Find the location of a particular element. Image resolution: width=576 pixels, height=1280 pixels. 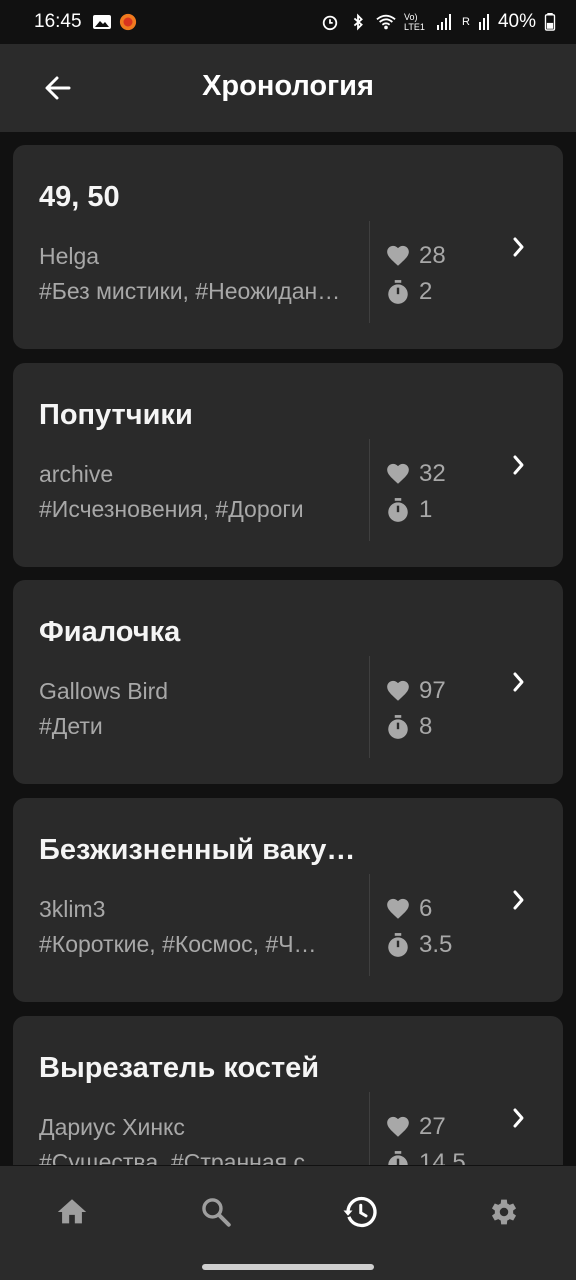

page-title: Хронология is located at coordinates (288, 86).